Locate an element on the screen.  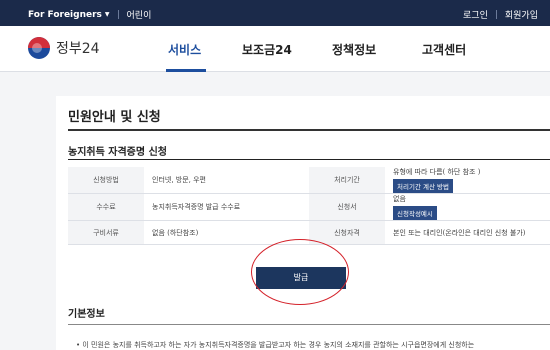
top-utility-bar: For Foreigners ▼ 어린이 로그인 회원가입 is located at coordinates (275, 13).